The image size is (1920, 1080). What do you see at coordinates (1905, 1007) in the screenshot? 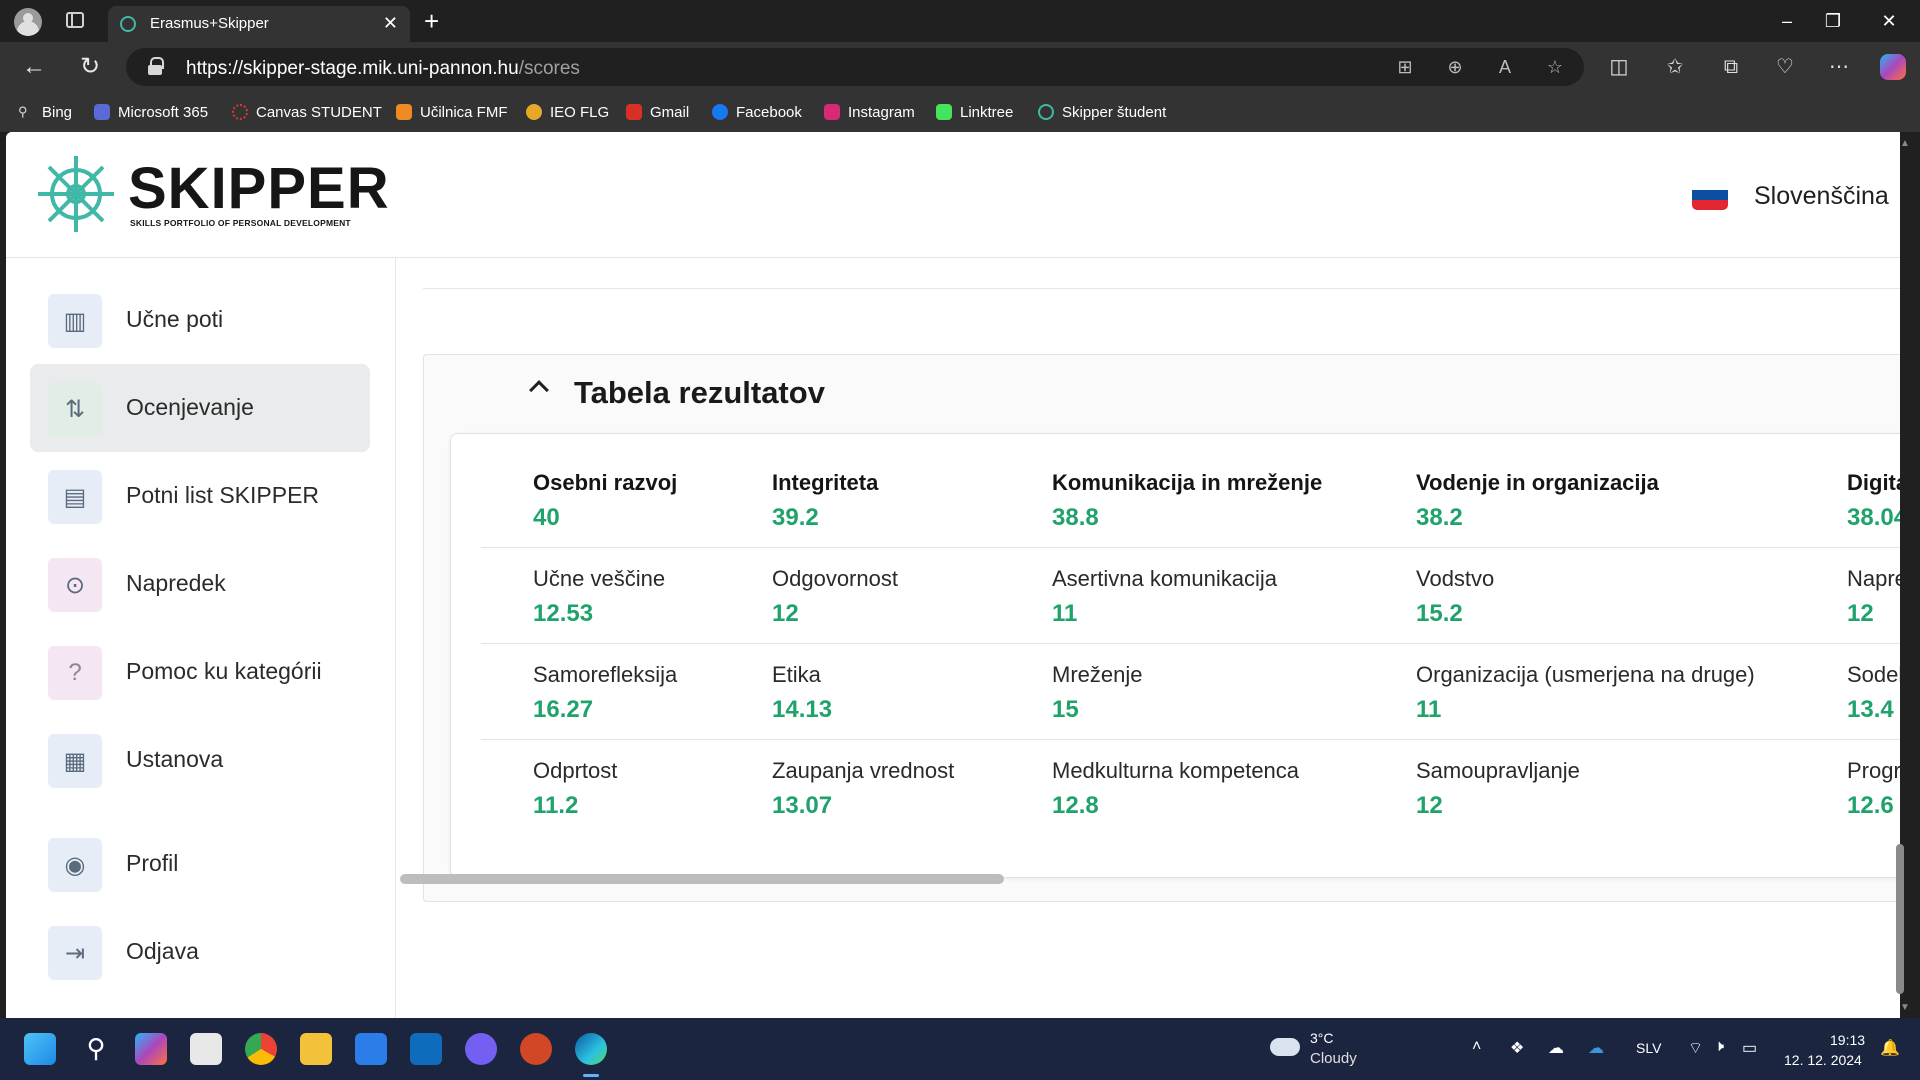
I see `scroll-down-arrow-icon: ▼` at bounding box center [1905, 1007].